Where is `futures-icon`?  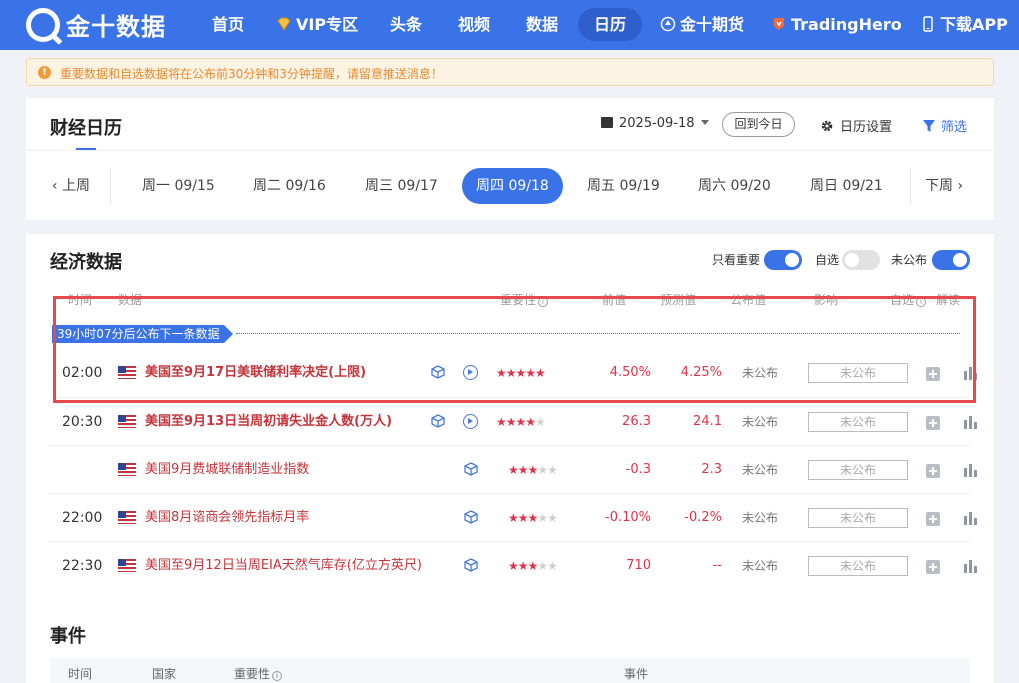 futures-icon is located at coordinates (668, 24).